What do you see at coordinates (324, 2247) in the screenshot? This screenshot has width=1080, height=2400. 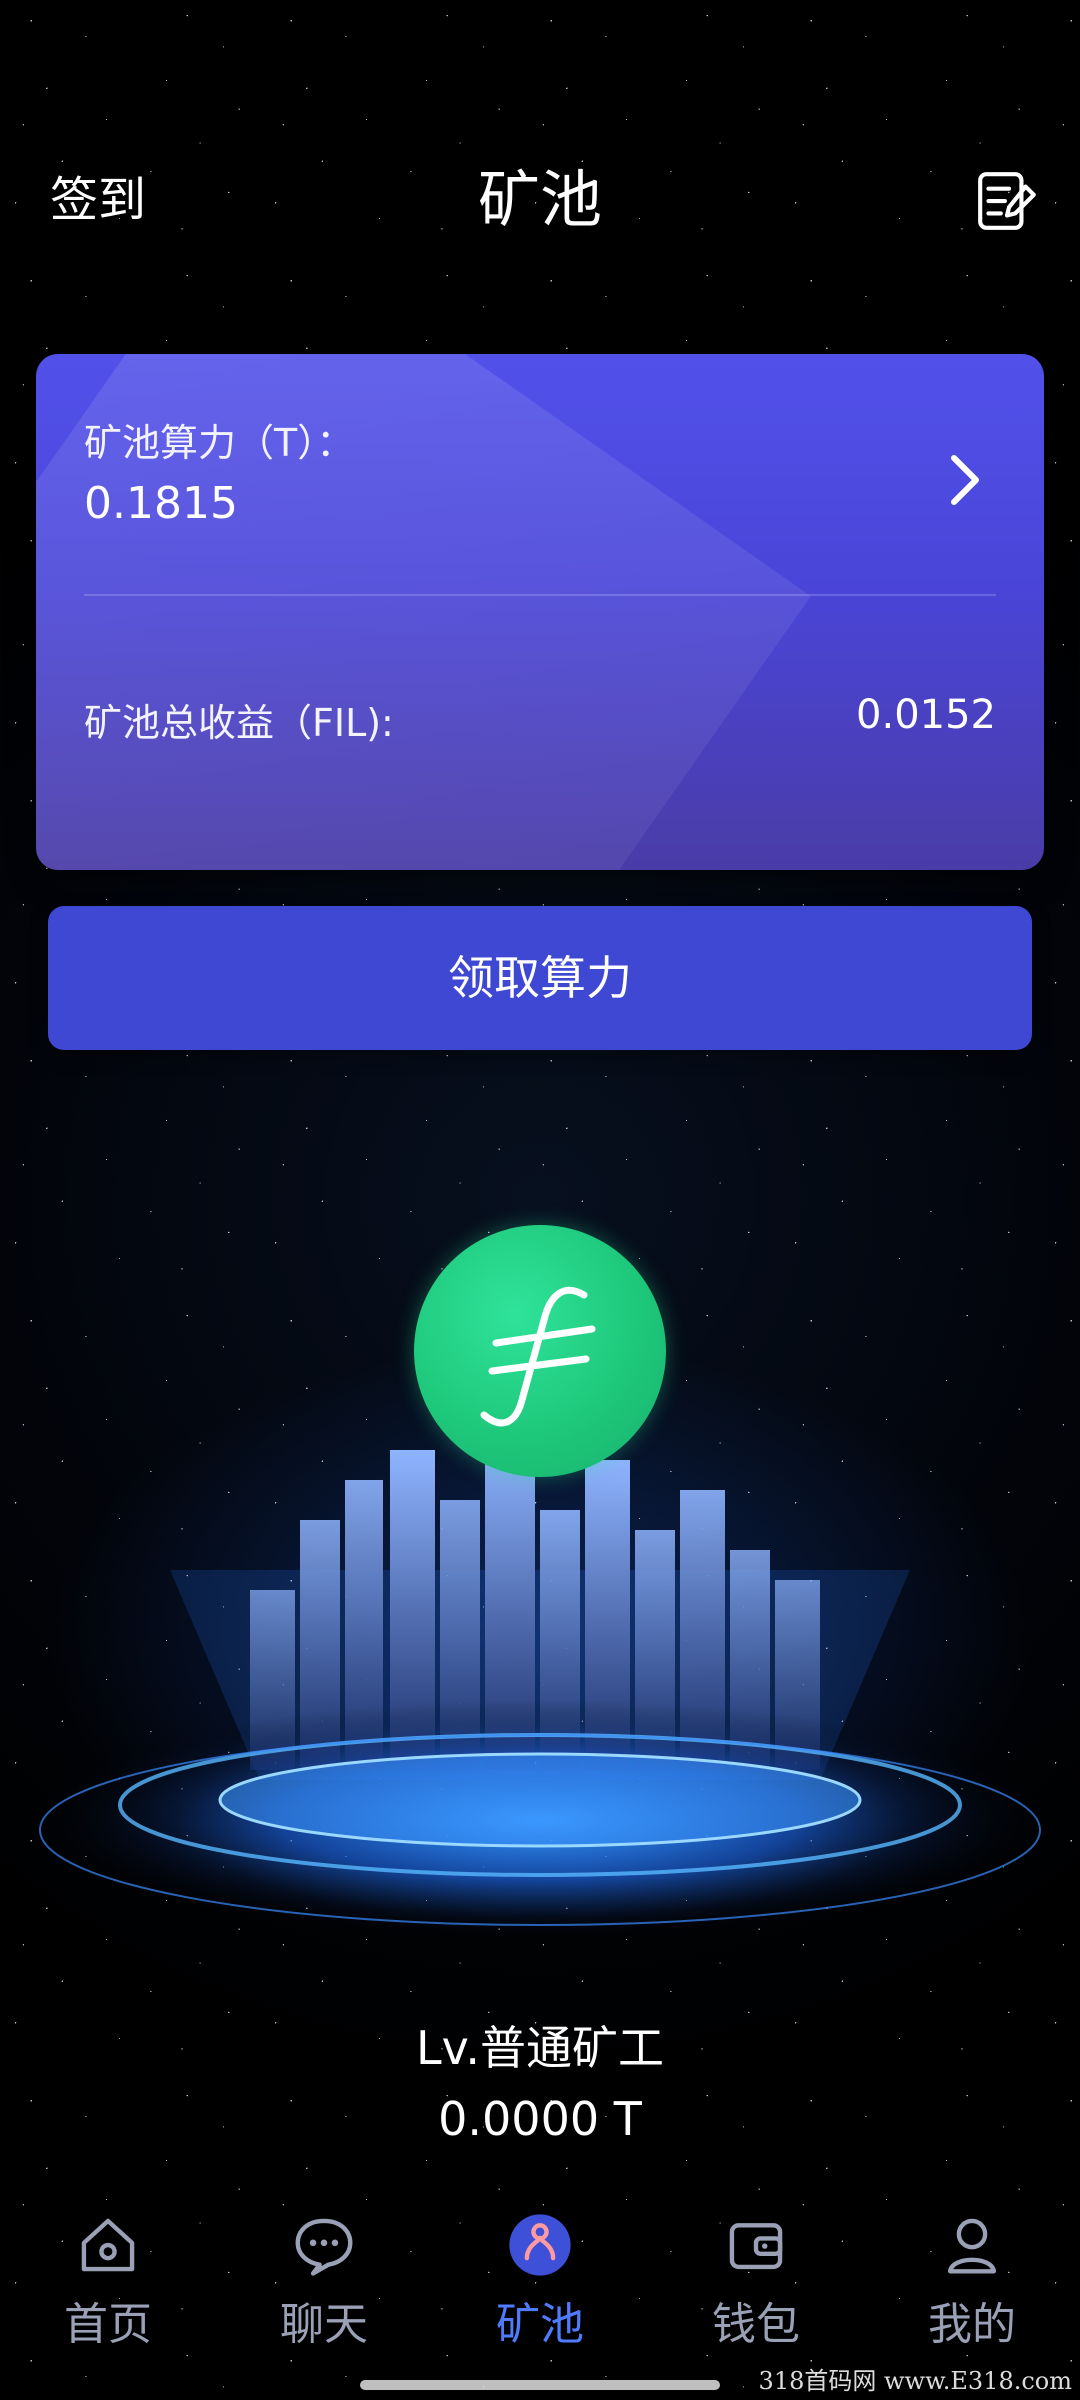 I see `chat-icon` at bounding box center [324, 2247].